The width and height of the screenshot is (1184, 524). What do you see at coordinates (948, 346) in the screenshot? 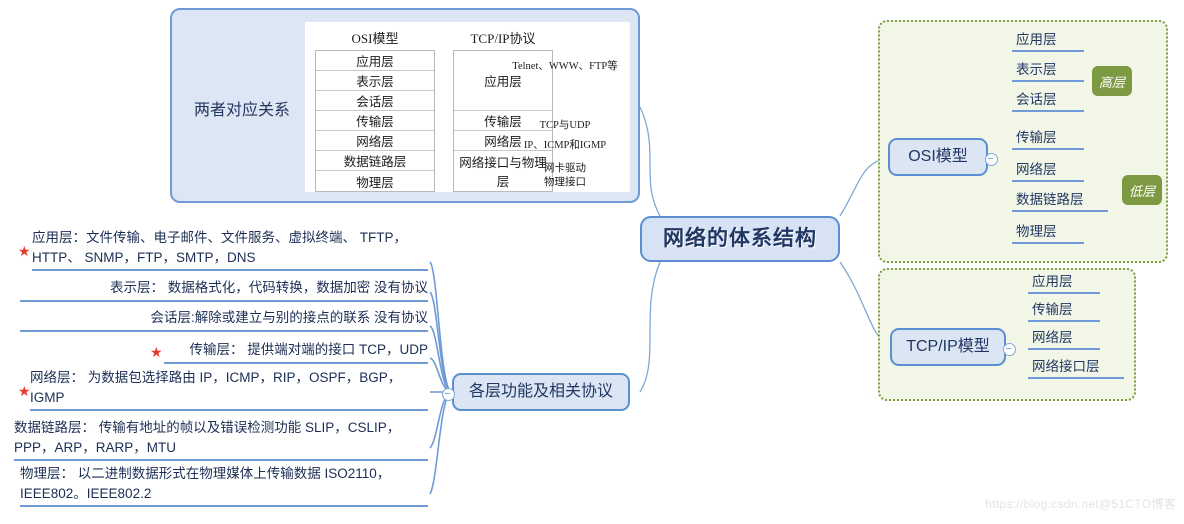
I see `tcpip-branch-label: TCP/IP模型` at bounding box center [948, 346].